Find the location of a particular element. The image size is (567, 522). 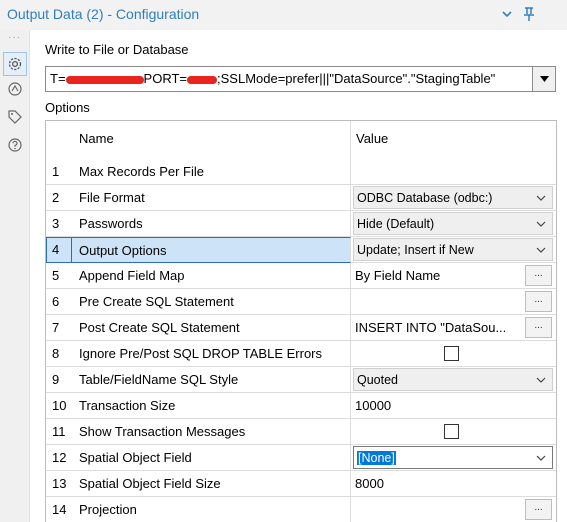

spatial-object-field-dropdown: [None] is located at coordinates (453, 457).